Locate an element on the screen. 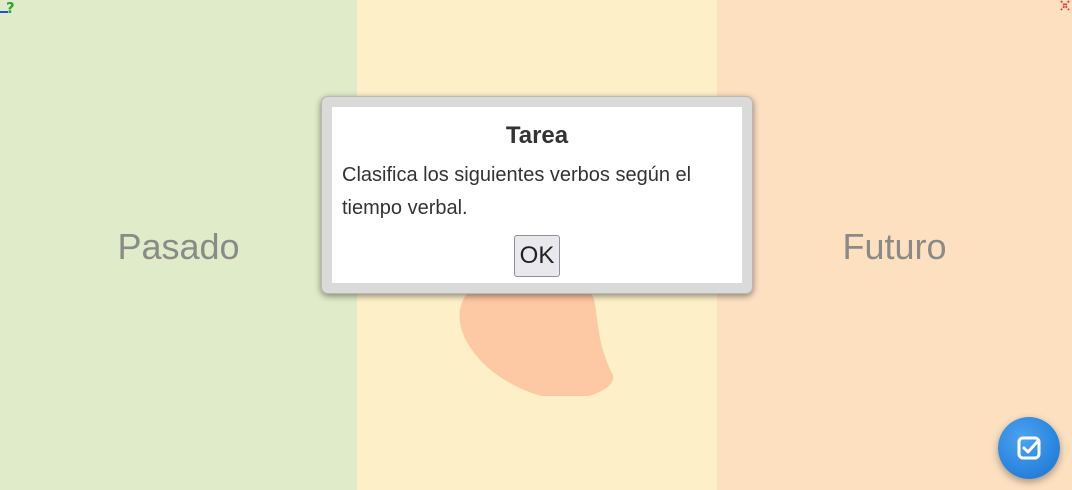 The width and height of the screenshot is (1072, 490). column-label-futuro: Futuro is located at coordinates (894, 246).